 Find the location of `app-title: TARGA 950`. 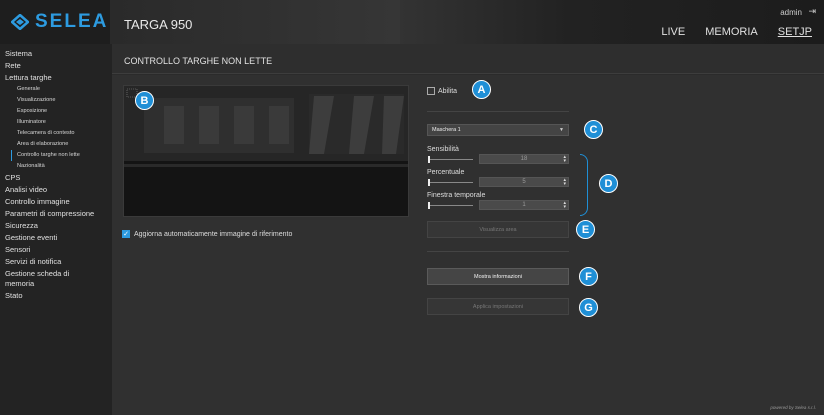

app-title: TARGA 950 is located at coordinates (158, 24).